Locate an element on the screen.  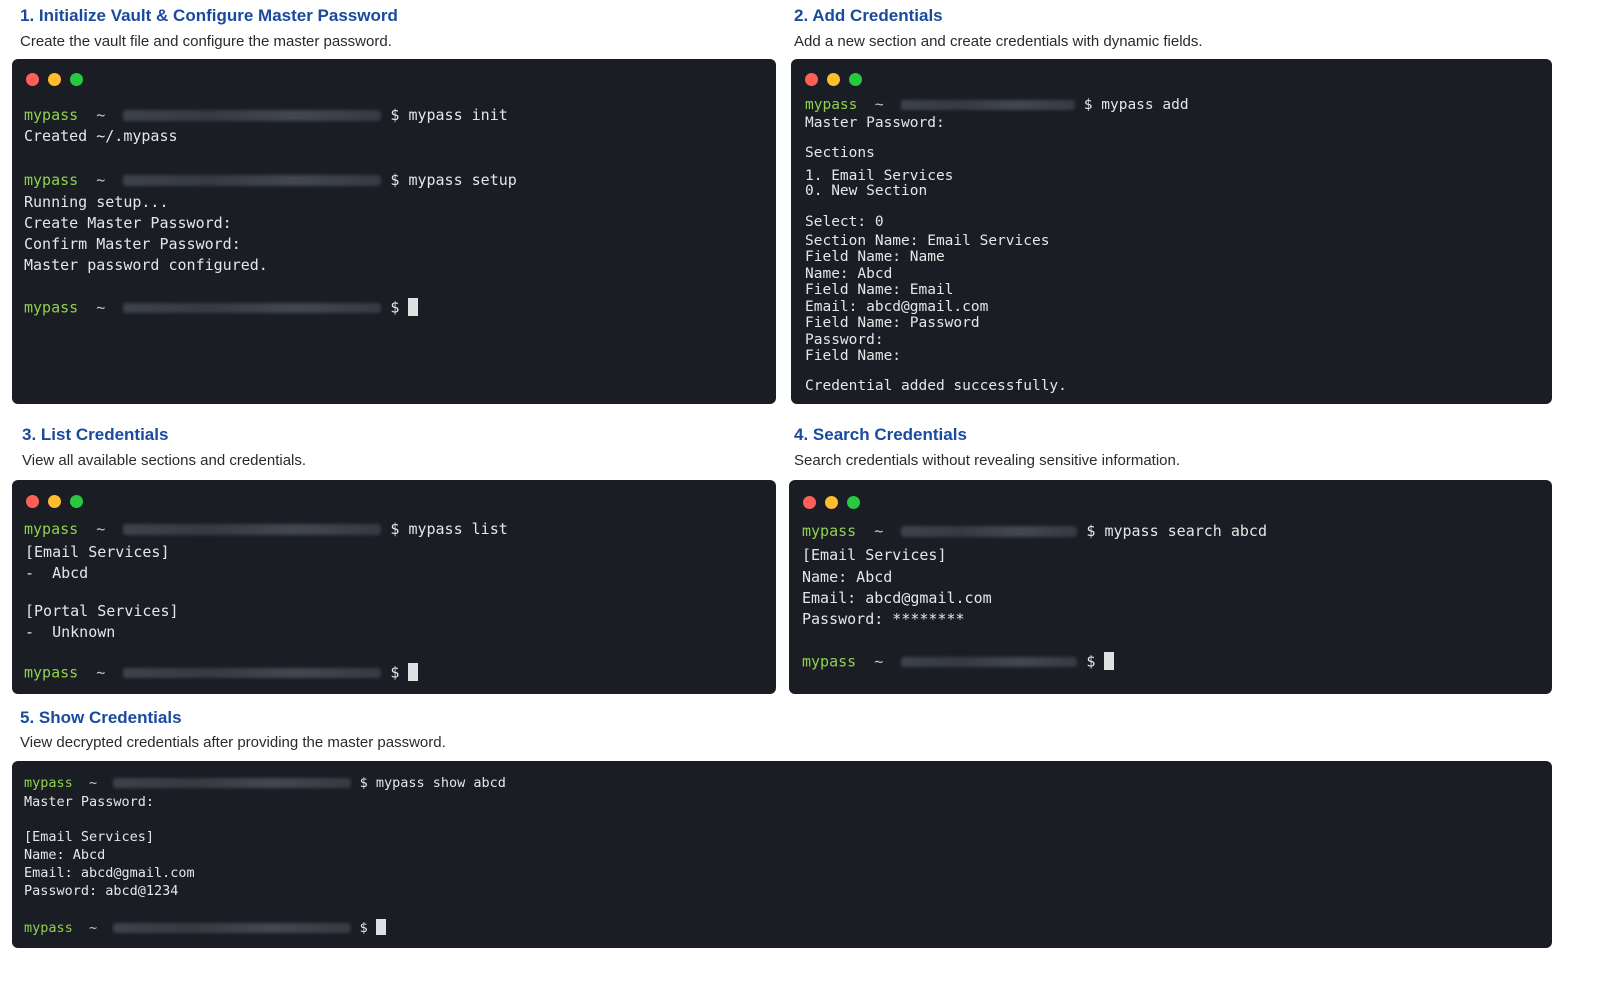
output-line: Confirm Master Password: is located at coordinates (132, 244).